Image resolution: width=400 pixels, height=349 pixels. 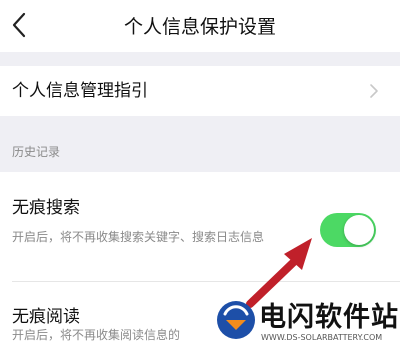 What do you see at coordinates (80, 91) in the screenshot?
I see `guide-row-label: 个人信息管理指引` at bounding box center [80, 91].